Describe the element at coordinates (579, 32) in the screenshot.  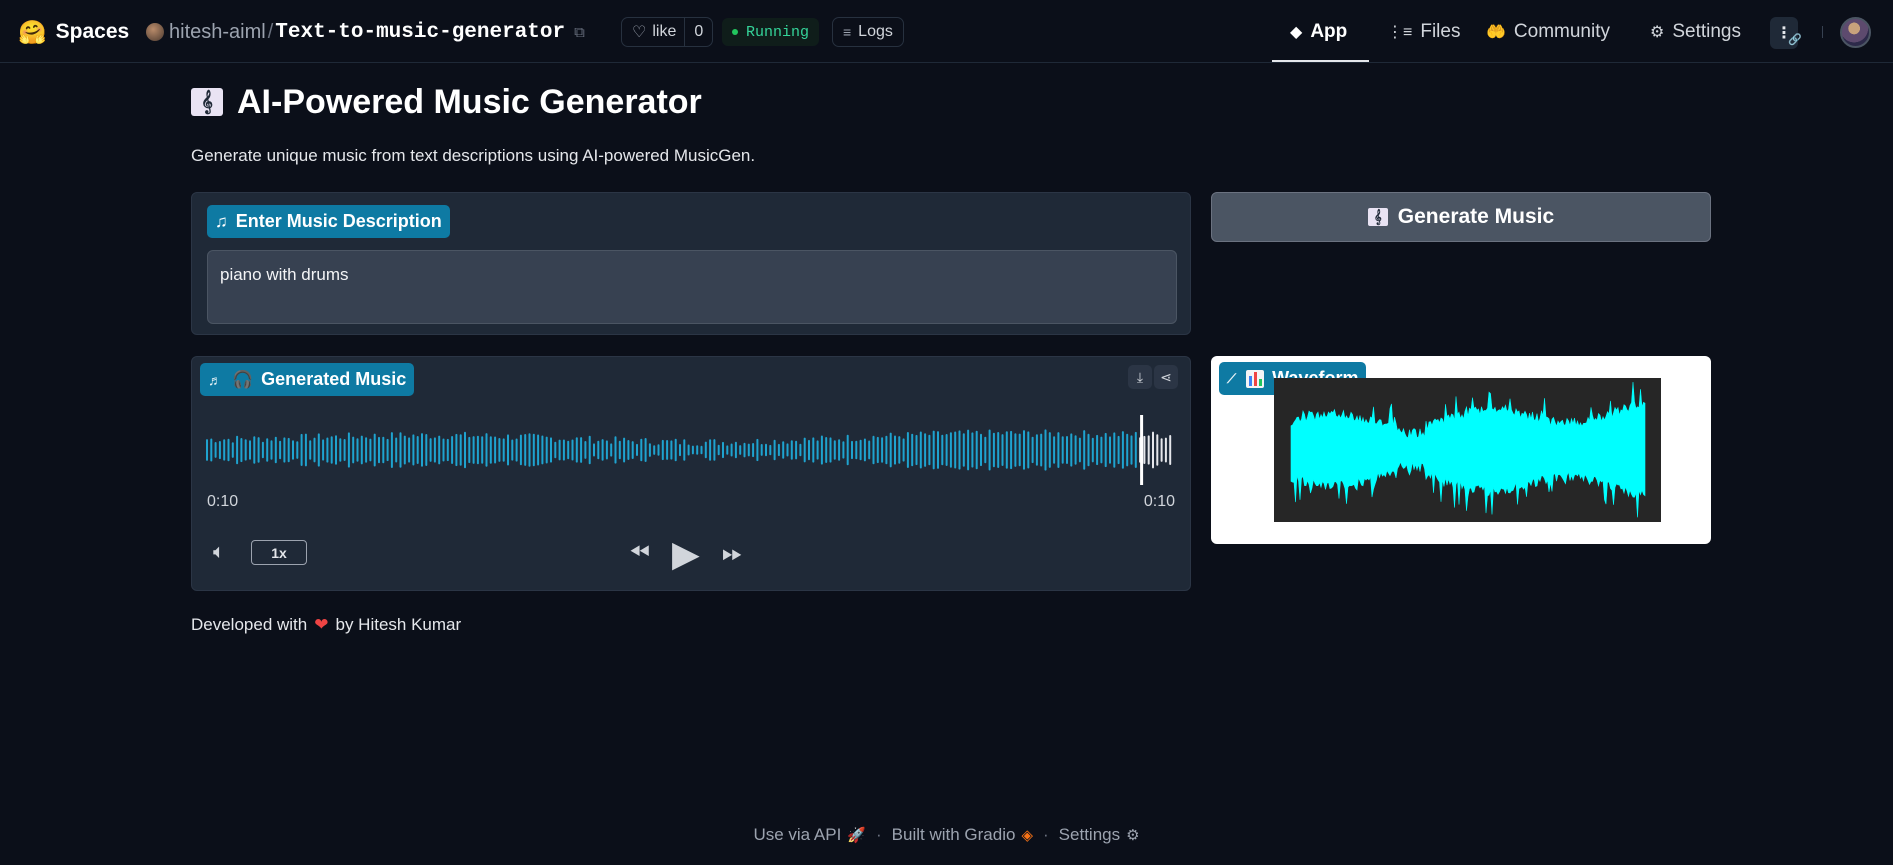
I see `copy-icon: ⧉` at that location.